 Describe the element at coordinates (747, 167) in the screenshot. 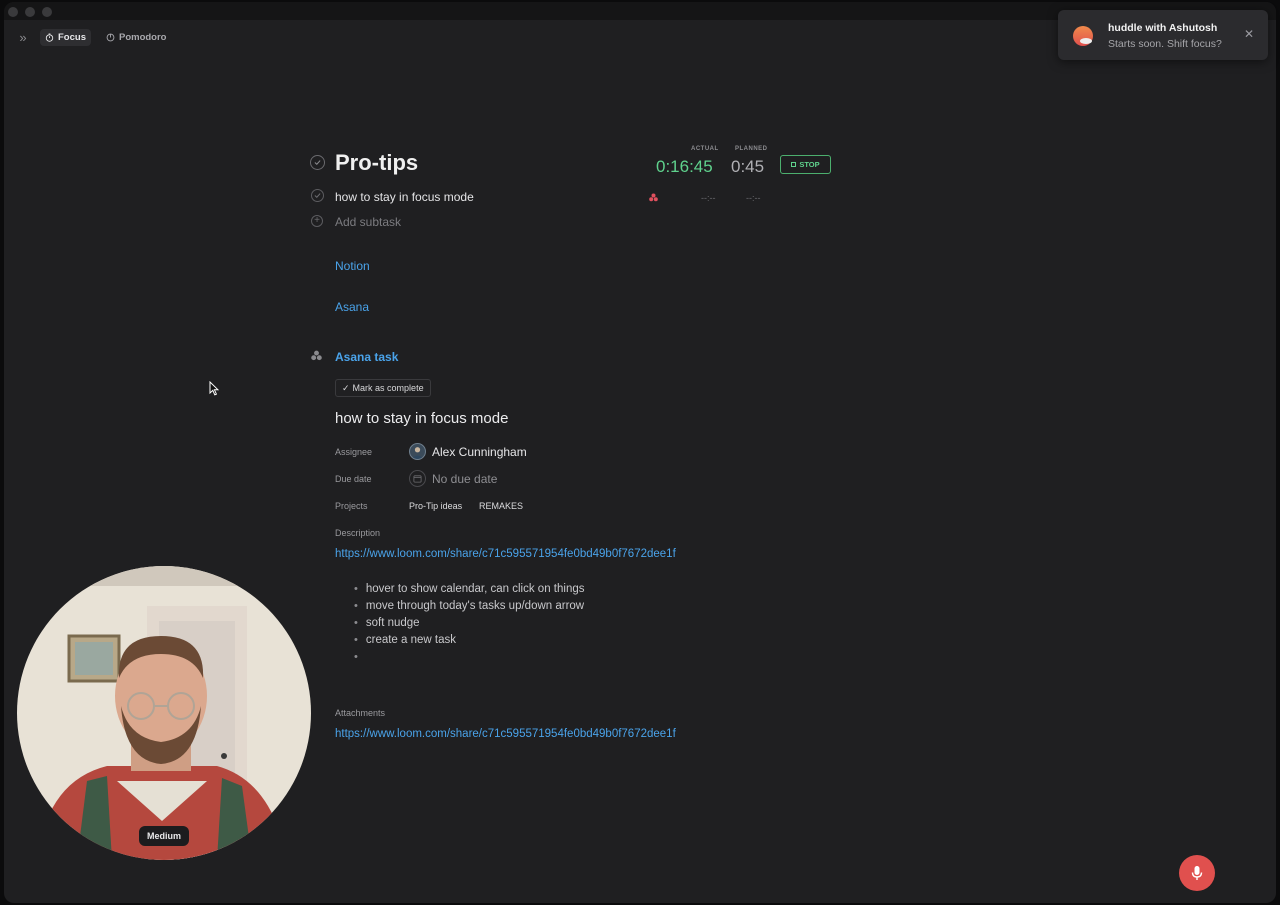

I see `planned-time: 0:45` at that location.